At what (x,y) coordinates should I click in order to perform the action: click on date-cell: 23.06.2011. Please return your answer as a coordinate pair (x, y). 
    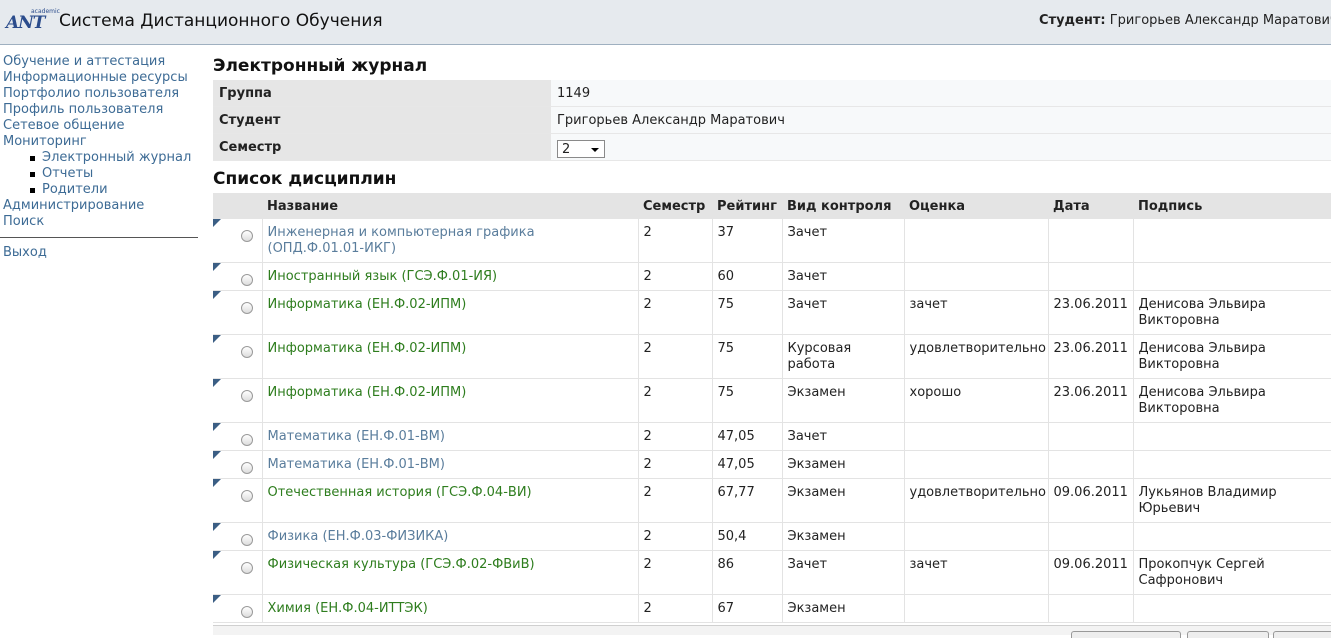
    Looking at the image, I should click on (1090, 312).